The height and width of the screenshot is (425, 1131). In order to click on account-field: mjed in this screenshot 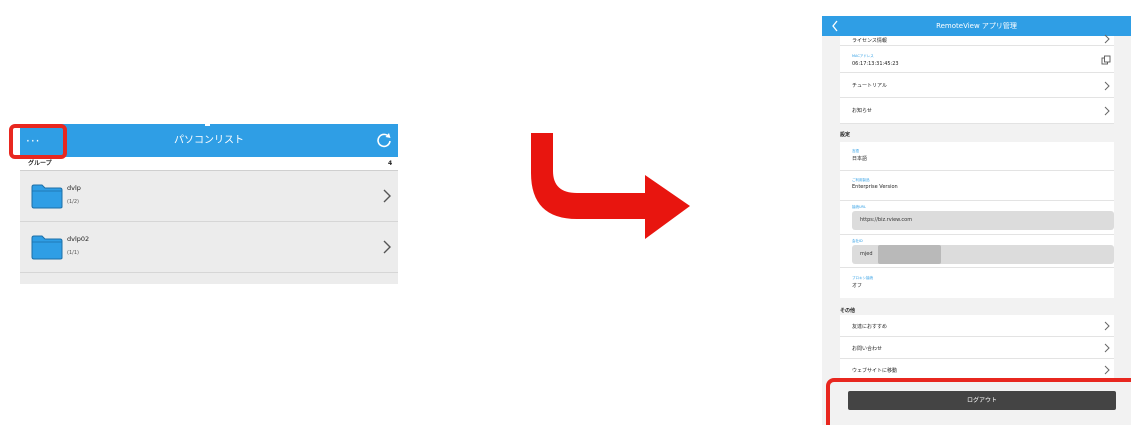, I will do `click(983, 254)`.